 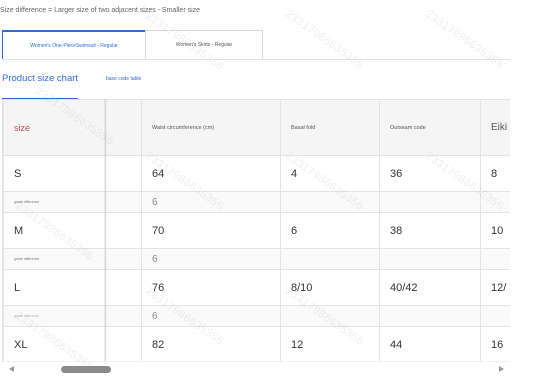 What do you see at coordinates (430, 343) in the screenshot?
I see `outseam-cell: 44` at bounding box center [430, 343].